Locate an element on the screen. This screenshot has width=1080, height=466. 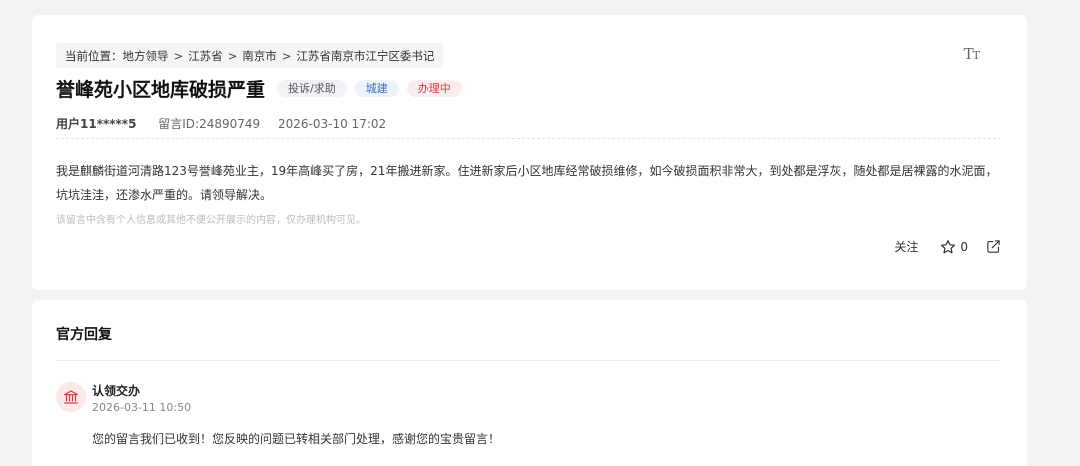
reply-content: 您的留言我们已收到！您反映的问题已转相关部门处理，感谢您的宝贵留言！ is located at coordinates (296, 439).